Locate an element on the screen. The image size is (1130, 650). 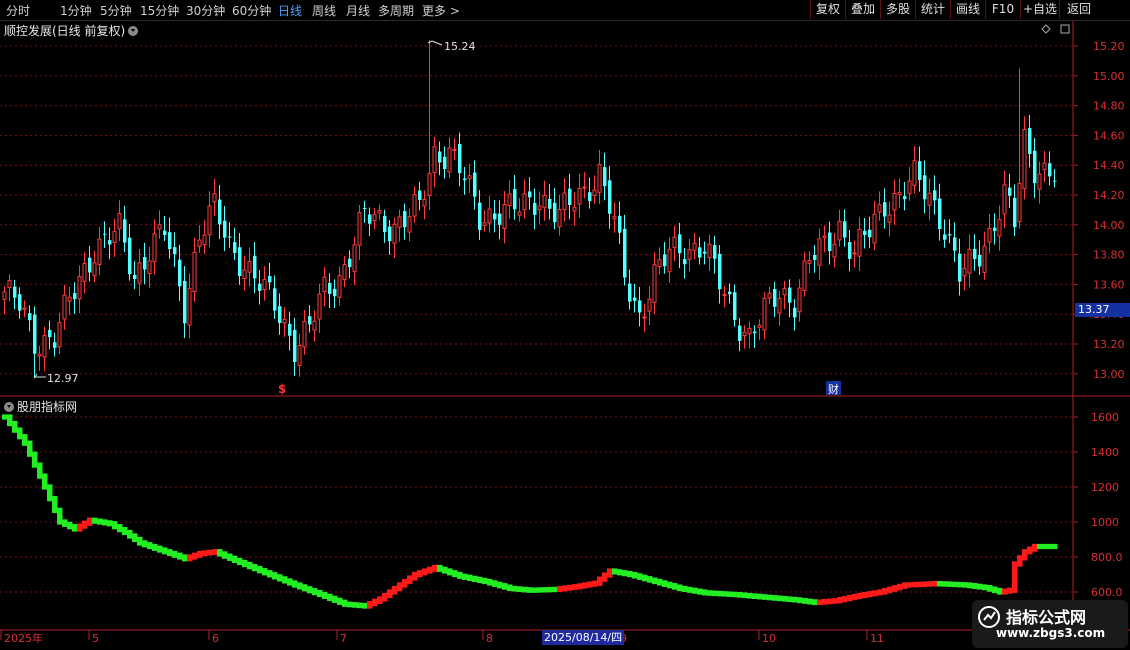
high-arrow-icon is located at coordinates (435, 43).